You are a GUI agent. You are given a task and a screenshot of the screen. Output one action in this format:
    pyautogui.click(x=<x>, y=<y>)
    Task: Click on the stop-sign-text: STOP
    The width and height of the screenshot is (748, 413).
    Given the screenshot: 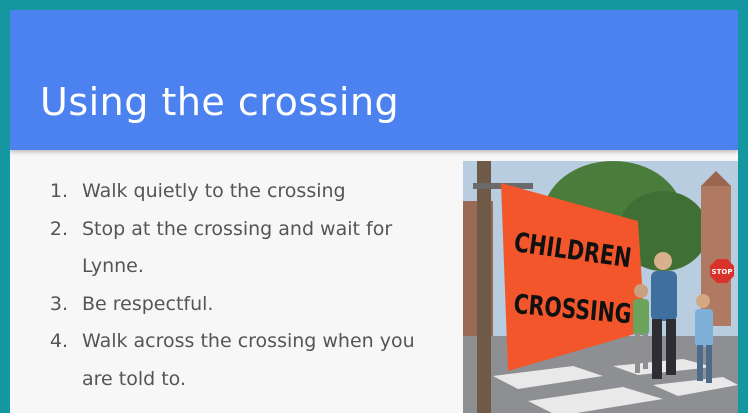 What is the action you would take?
    pyautogui.click(x=722, y=272)
    